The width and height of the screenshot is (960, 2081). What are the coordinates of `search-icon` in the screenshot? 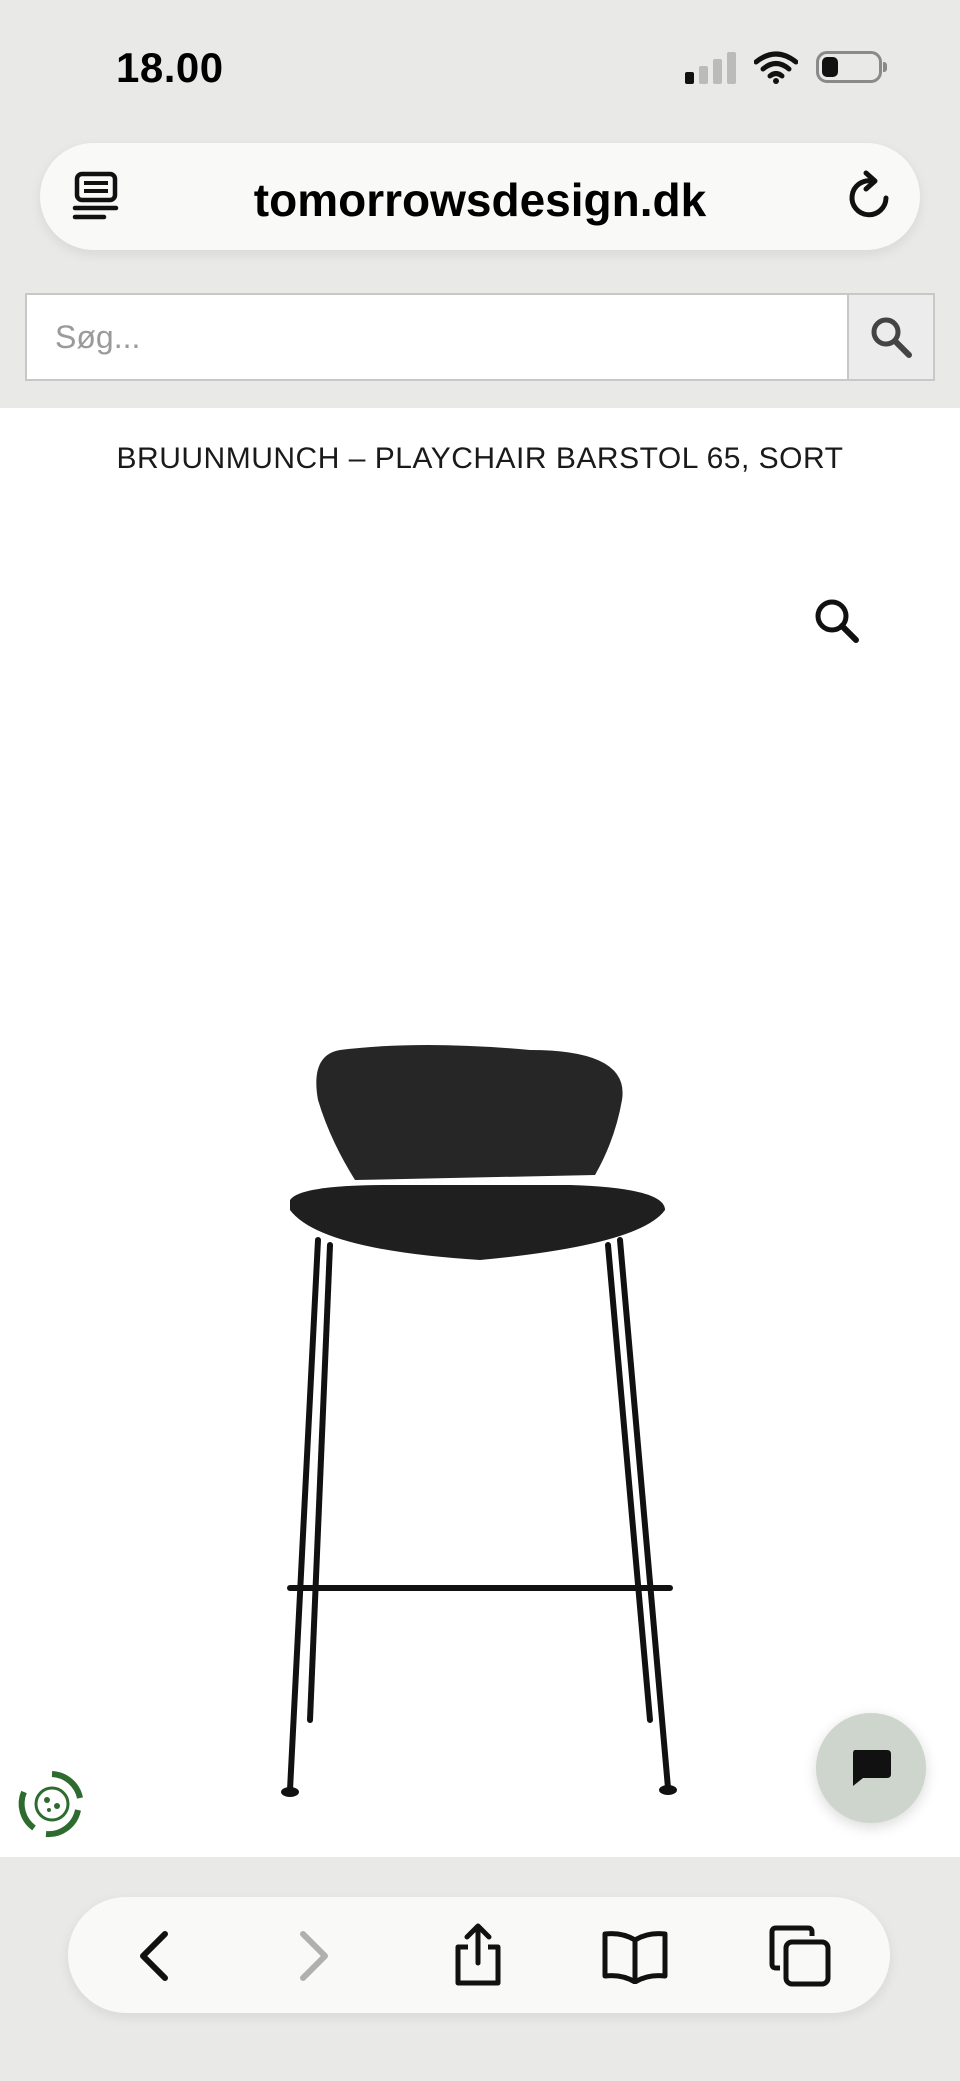 It's located at (891, 337).